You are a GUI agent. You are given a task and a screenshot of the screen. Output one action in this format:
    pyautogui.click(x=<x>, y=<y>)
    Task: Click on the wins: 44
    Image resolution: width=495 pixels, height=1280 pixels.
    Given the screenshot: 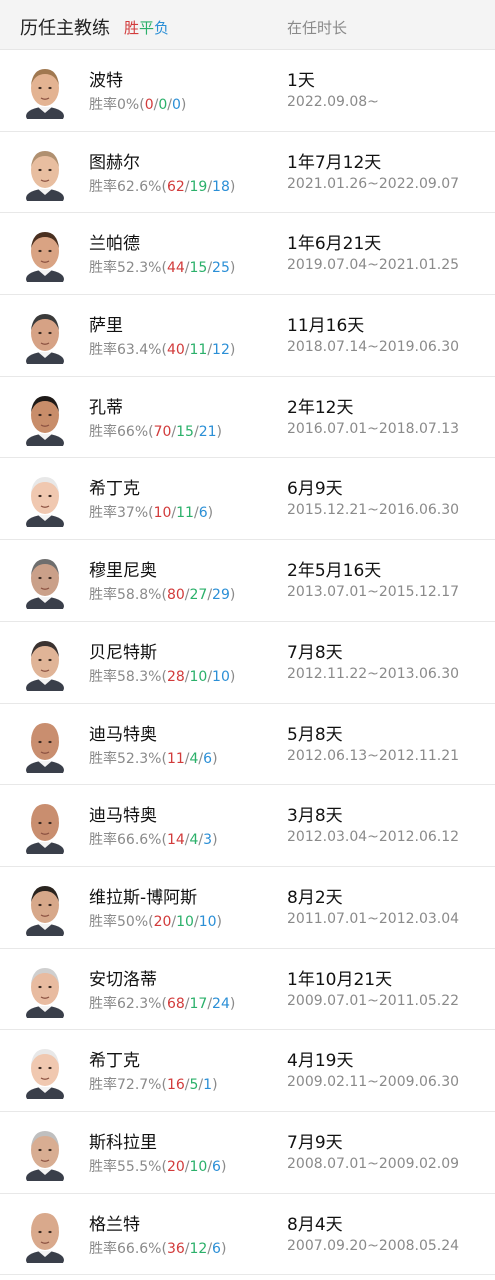 What is the action you would take?
    pyautogui.click(x=175, y=268)
    